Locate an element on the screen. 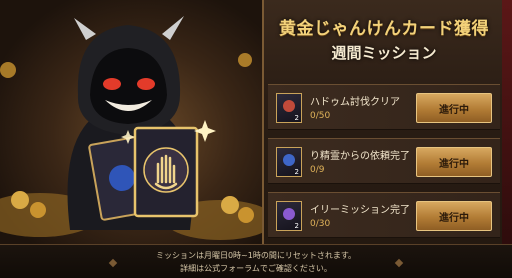 The image size is (512, 278). mission-label: イリーミッション完了 is located at coordinates (360, 210).